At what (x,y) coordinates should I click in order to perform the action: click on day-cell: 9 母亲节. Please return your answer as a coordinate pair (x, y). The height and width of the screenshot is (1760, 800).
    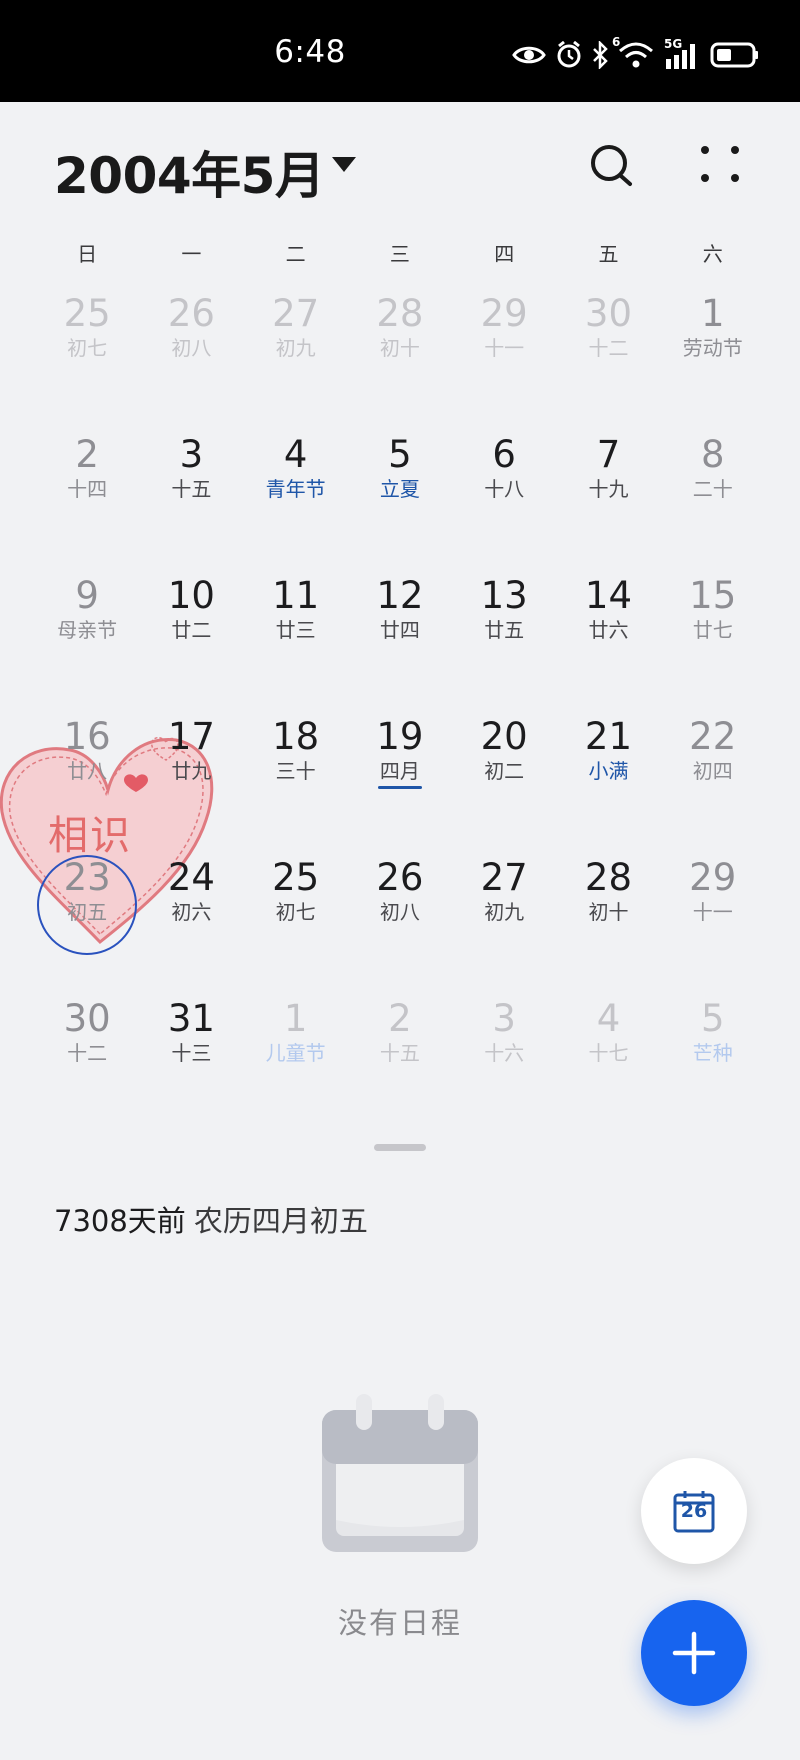
    Looking at the image, I should click on (87, 637).